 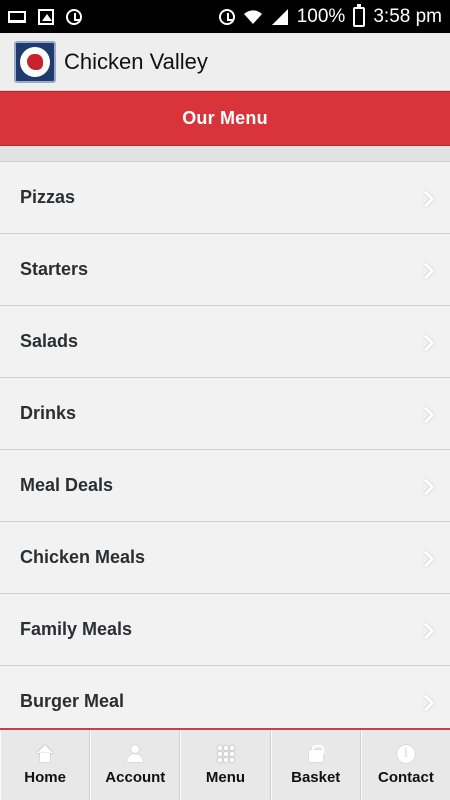 What do you see at coordinates (45, 765) in the screenshot?
I see `nav-home: Home` at bounding box center [45, 765].